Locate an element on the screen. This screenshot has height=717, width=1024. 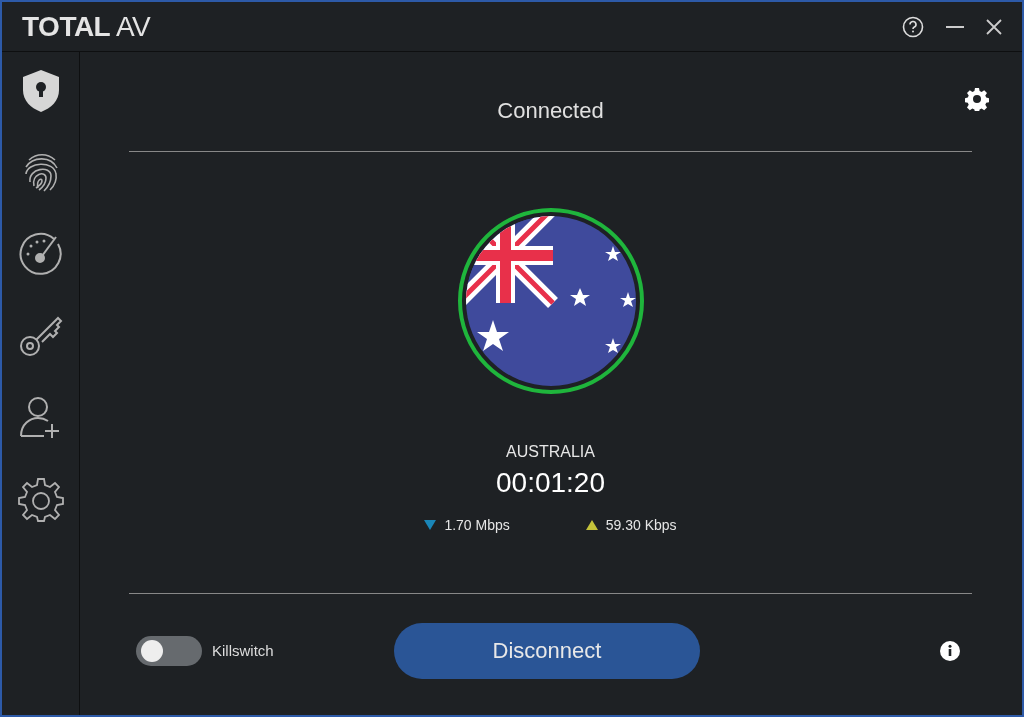
download-arrow-icon is located at coordinates (430, 525).